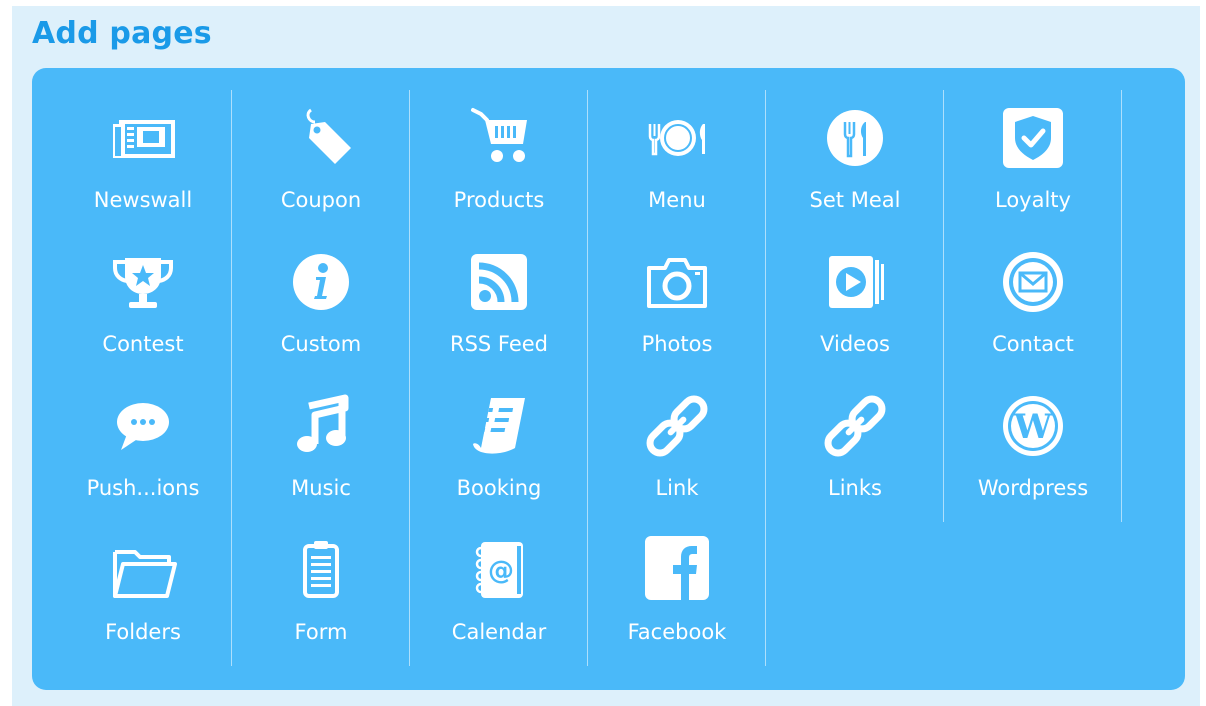  I want to click on folder-icon, so click(143, 570).